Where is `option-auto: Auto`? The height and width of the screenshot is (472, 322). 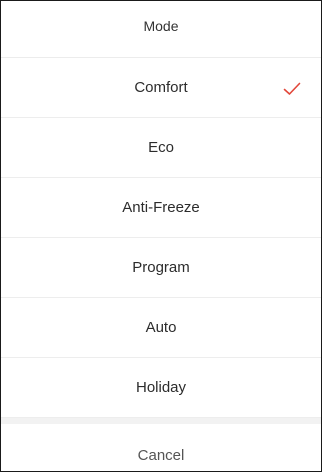 option-auto: Auto is located at coordinates (161, 328).